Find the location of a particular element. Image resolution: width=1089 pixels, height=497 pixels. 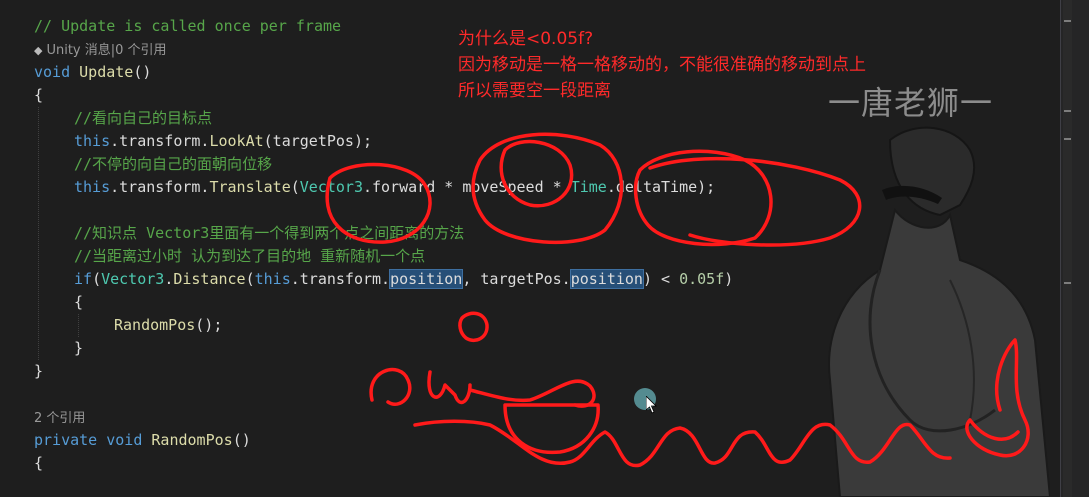

ink-circle-vector3 is located at coordinates (378, 203).